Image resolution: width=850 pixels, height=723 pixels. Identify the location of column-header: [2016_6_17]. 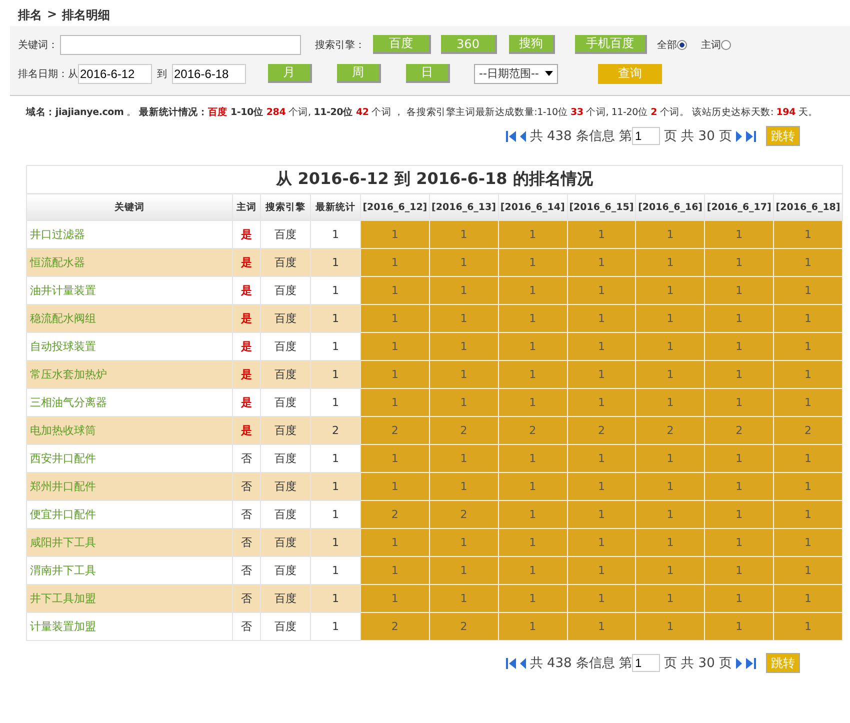
(739, 207).